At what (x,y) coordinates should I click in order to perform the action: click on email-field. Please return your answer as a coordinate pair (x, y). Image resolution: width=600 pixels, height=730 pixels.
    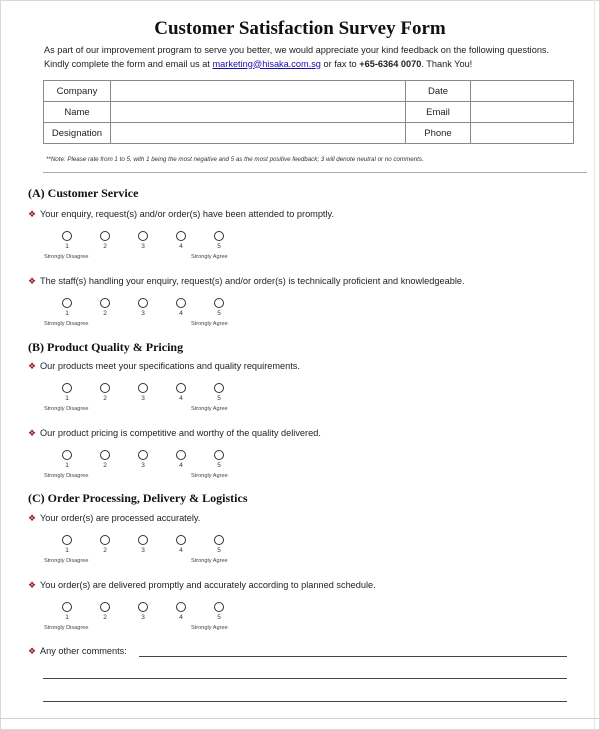
    Looking at the image, I should click on (522, 112).